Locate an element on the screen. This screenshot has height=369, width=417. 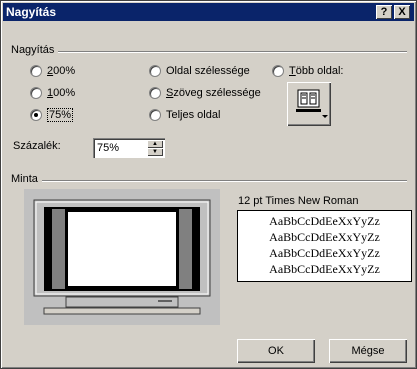
radio-page-width: Oldal szélessége is located at coordinates (199, 71).